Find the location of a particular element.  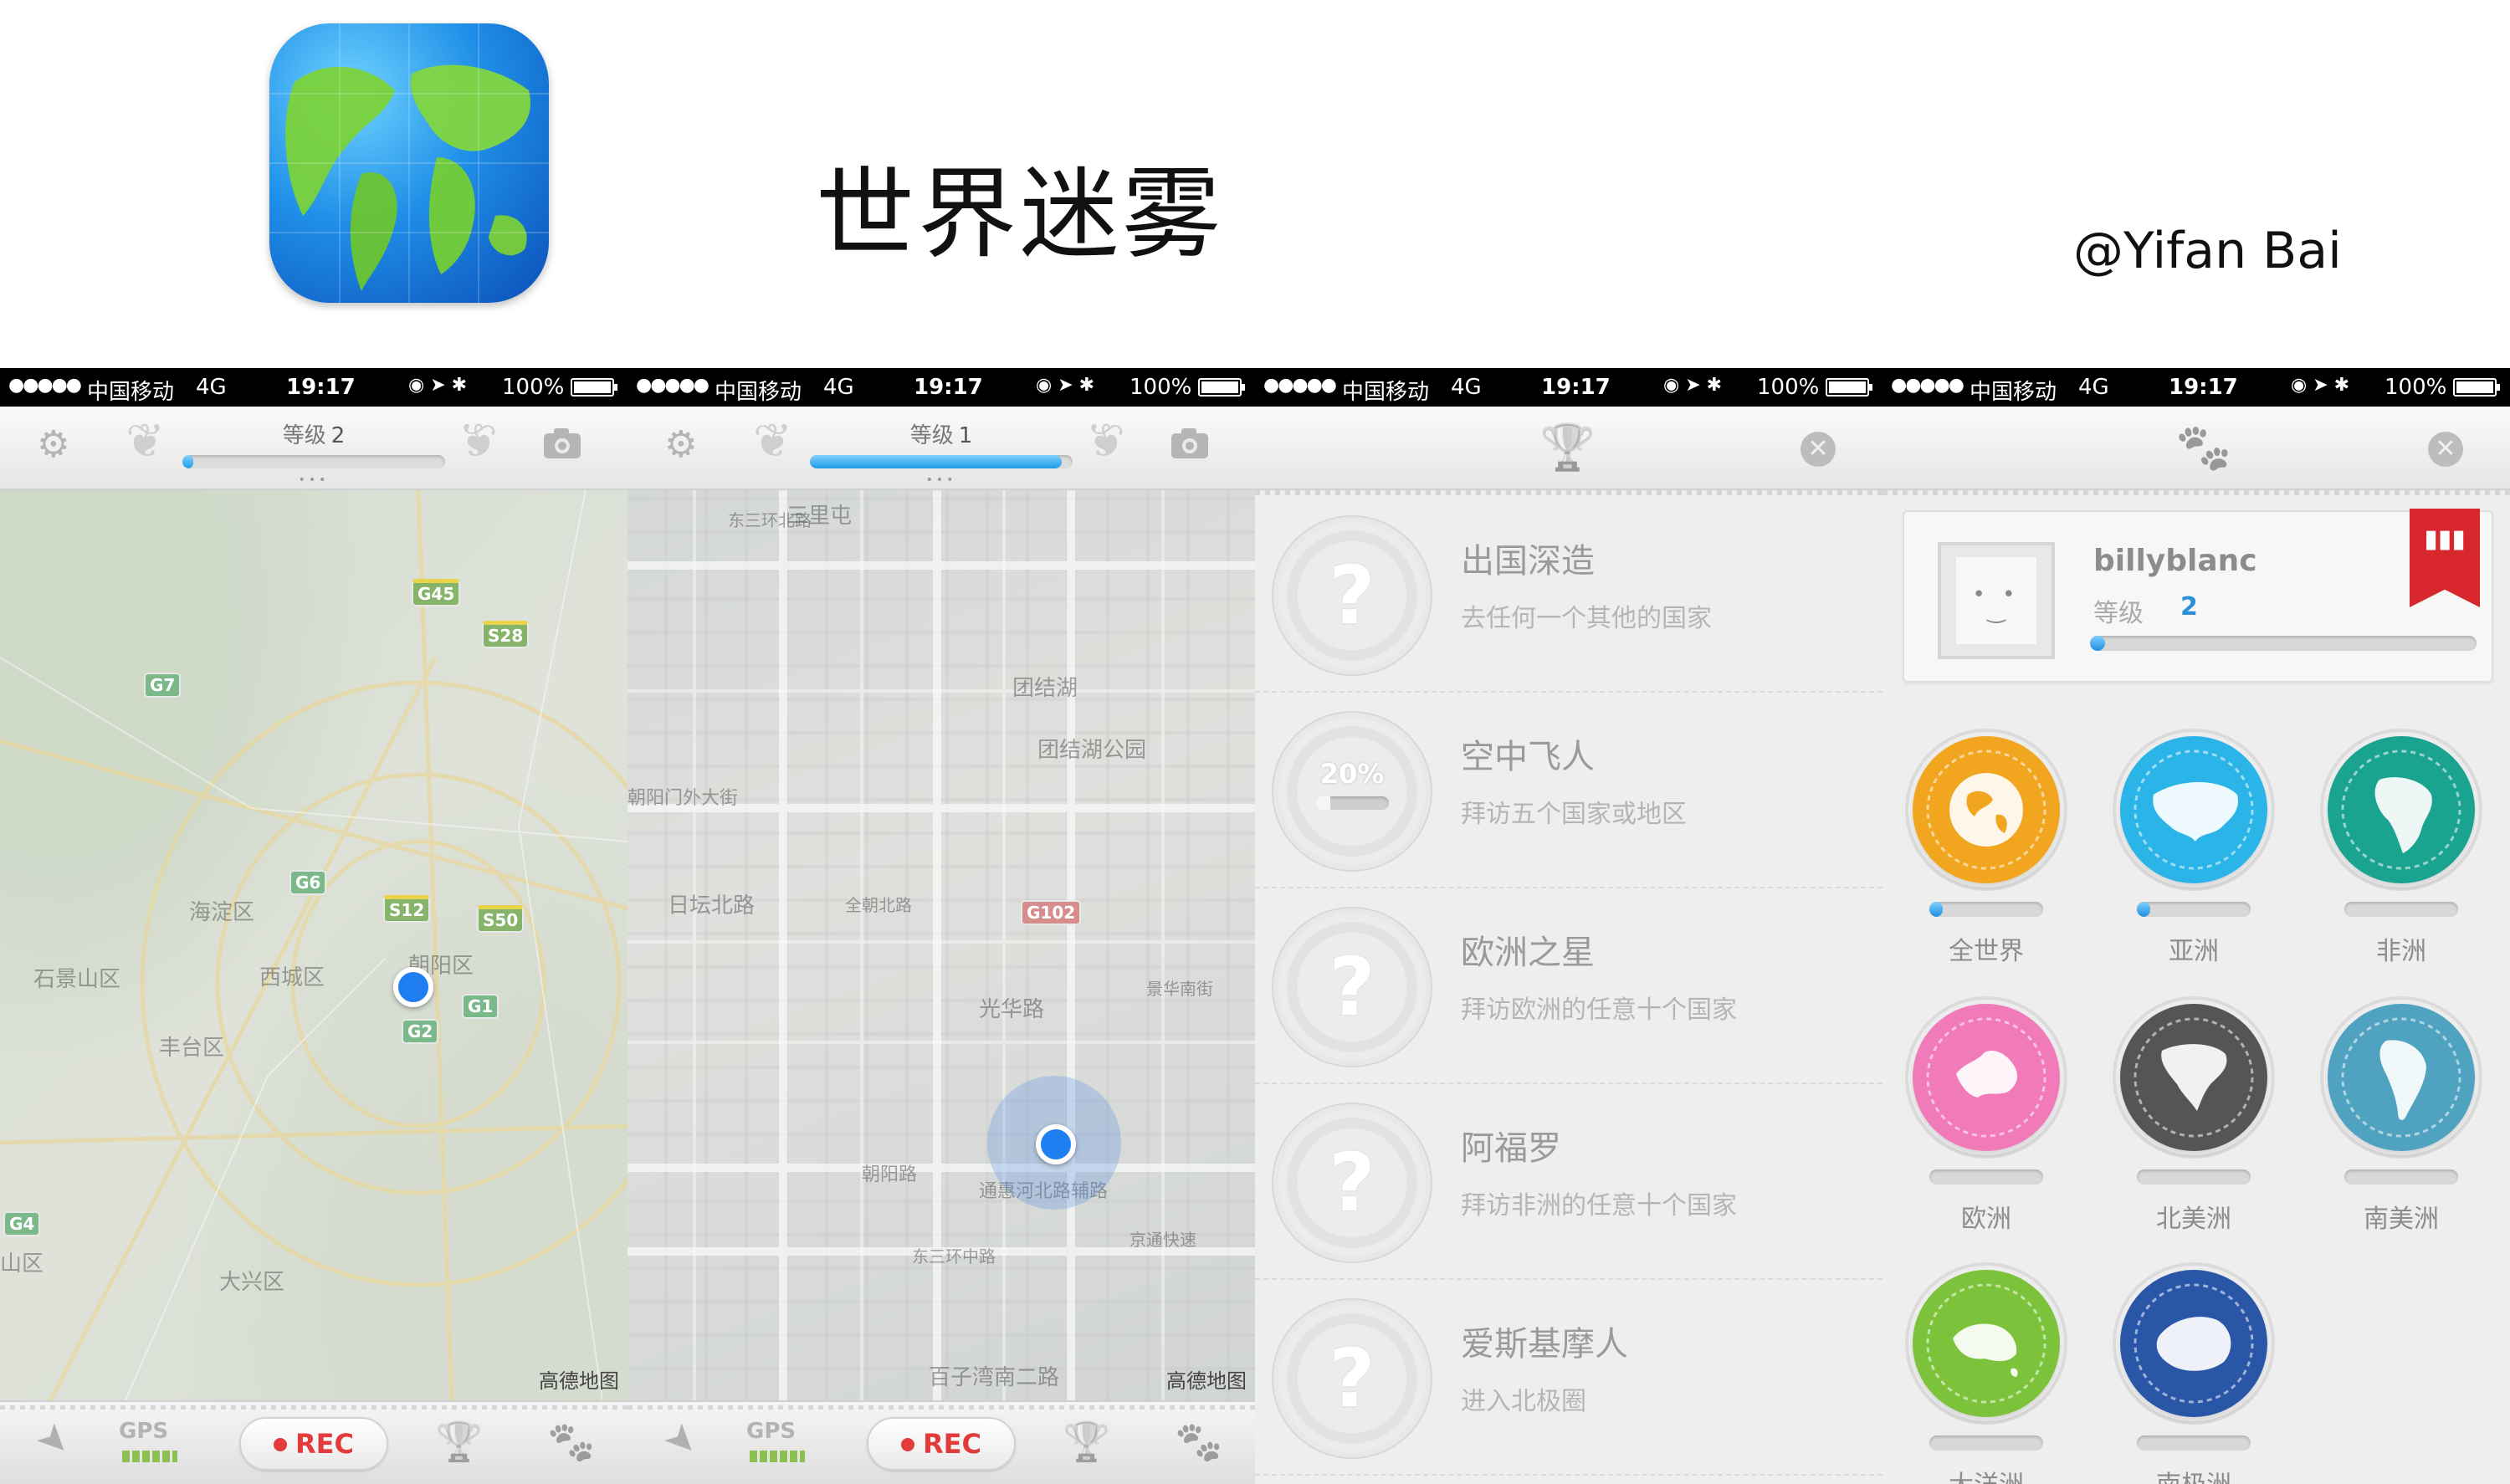

map-label: 朝阳门外大街 is located at coordinates (683, 798).